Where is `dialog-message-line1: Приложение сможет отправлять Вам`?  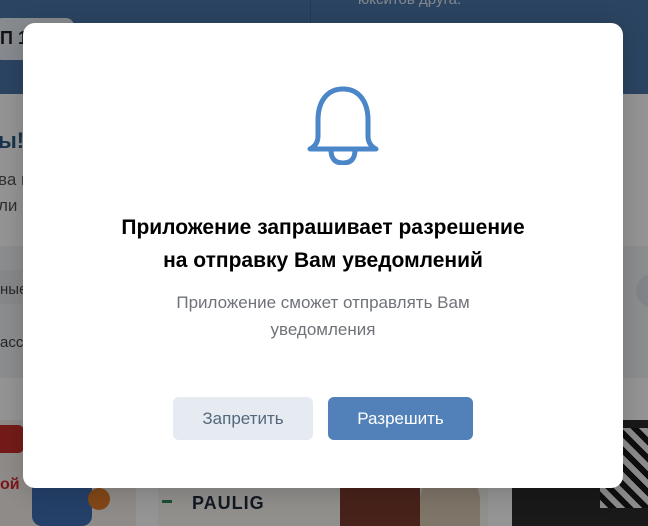
dialog-message-line1: Приложение сможет отправлять Вам is located at coordinates (323, 302).